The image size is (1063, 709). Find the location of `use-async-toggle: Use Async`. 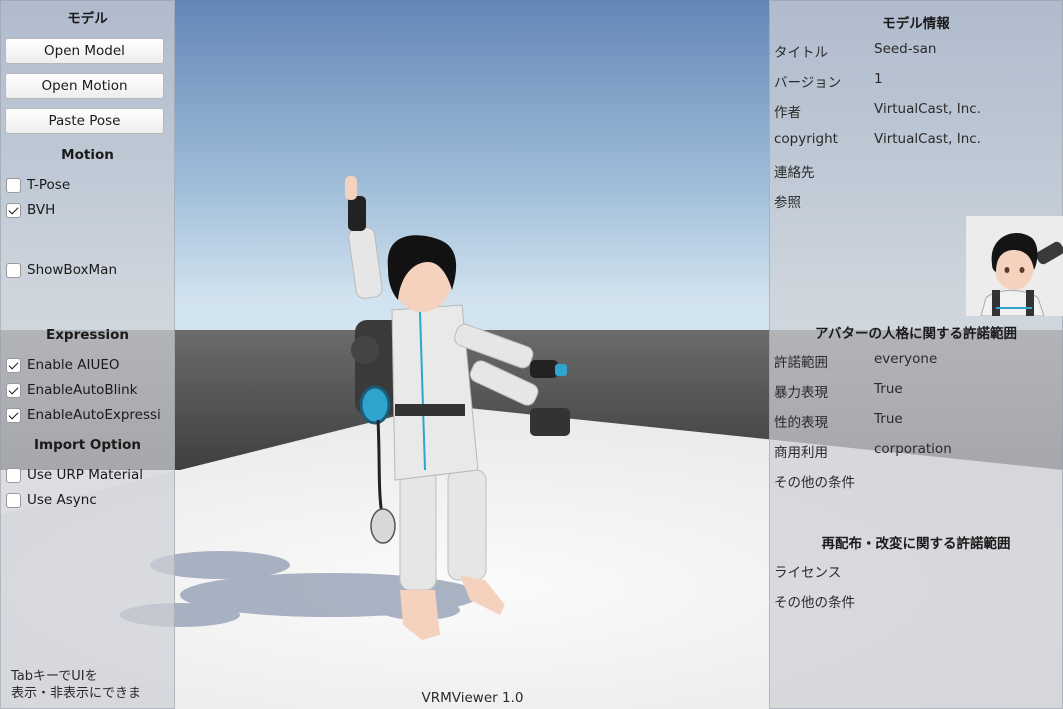

use-async-toggle: Use Async is located at coordinates (90, 500).